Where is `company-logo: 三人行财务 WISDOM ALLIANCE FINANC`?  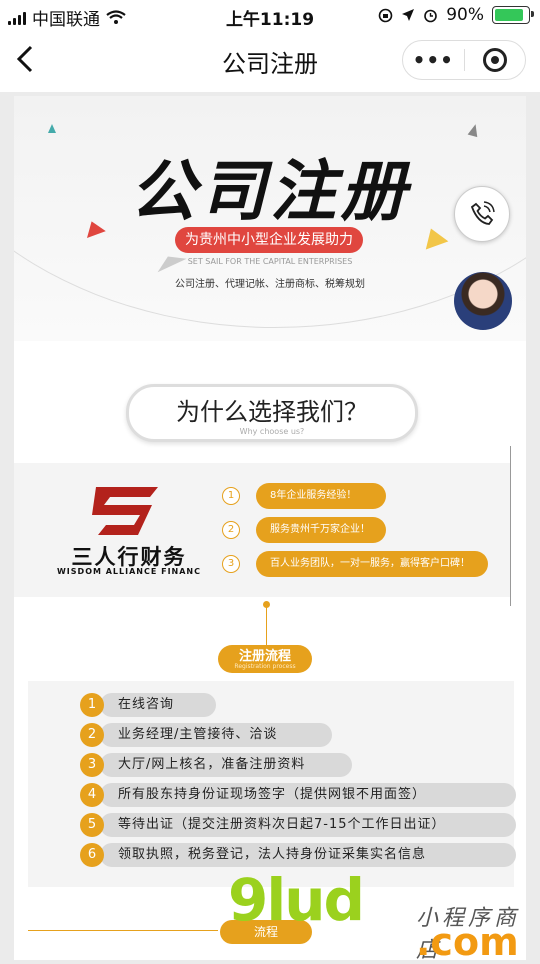 company-logo: 三人行财务 WISDOM ALLIANCE FINANC is located at coordinates (129, 533).